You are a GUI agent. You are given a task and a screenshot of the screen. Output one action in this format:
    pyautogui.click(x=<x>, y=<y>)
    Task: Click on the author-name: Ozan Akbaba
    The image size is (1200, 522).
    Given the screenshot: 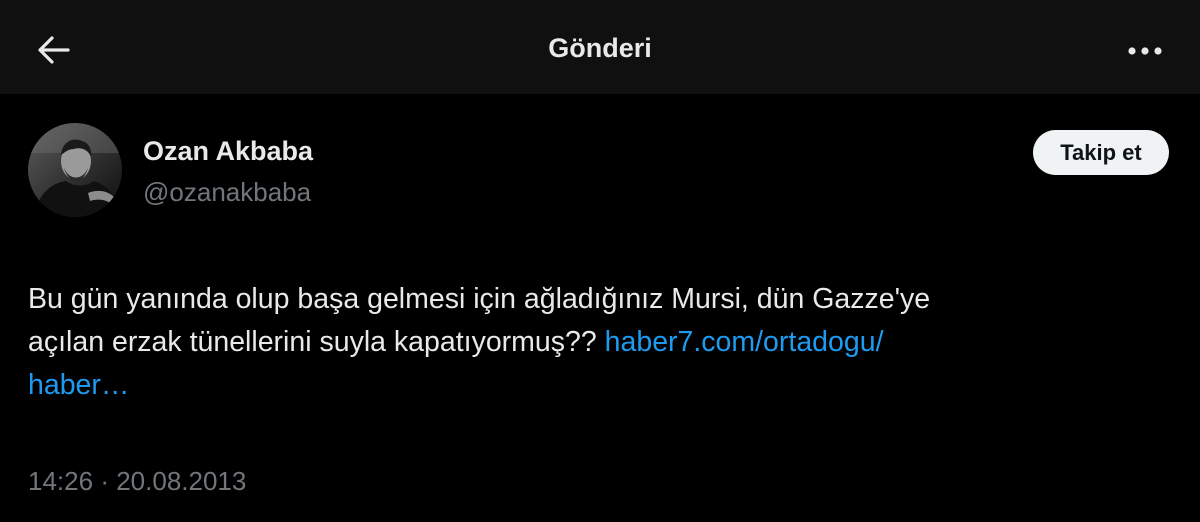 What is the action you would take?
    pyautogui.click(x=228, y=151)
    